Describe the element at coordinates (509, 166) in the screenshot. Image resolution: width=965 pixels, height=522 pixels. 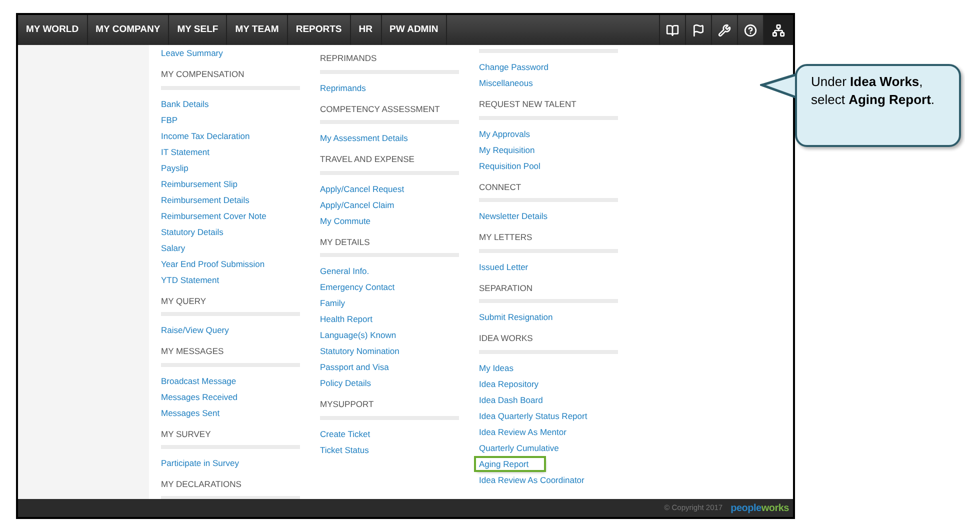
I see `menu-link: Requisition Pool` at that location.